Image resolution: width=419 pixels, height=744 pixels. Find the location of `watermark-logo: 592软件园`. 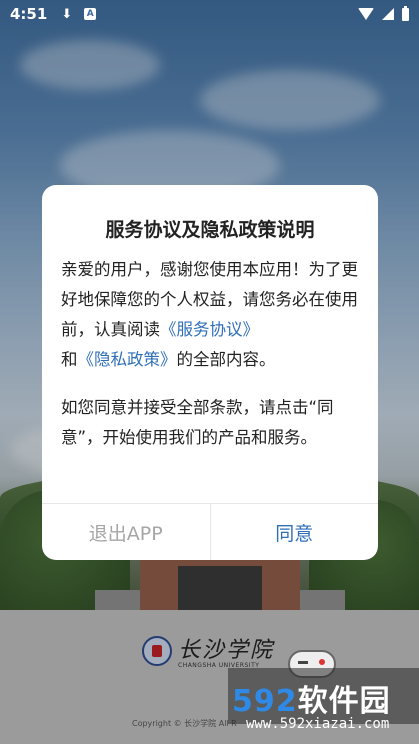

watermark-logo: 592软件园 is located at coordinates (311, 698).